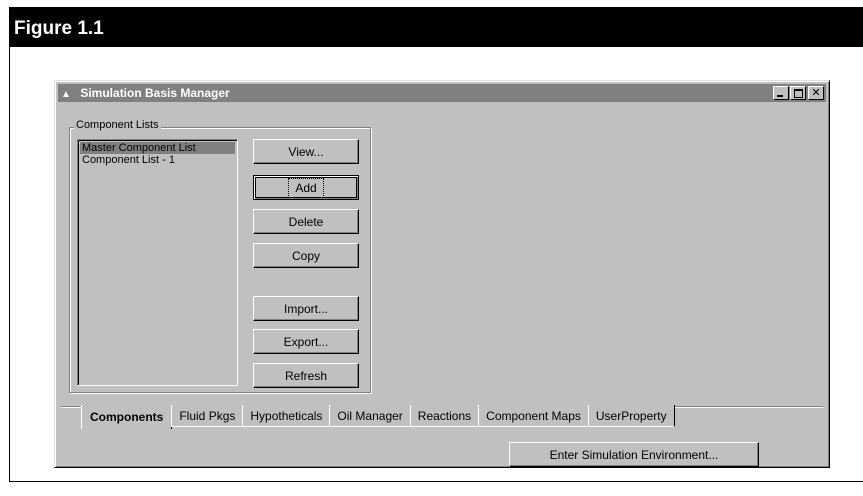 This screenshot has height=496, width=863. What do you see at coordinates (157, 160) in the screenshot?
I see `list-item: Component List - 1` at bounding box center [157, 160].